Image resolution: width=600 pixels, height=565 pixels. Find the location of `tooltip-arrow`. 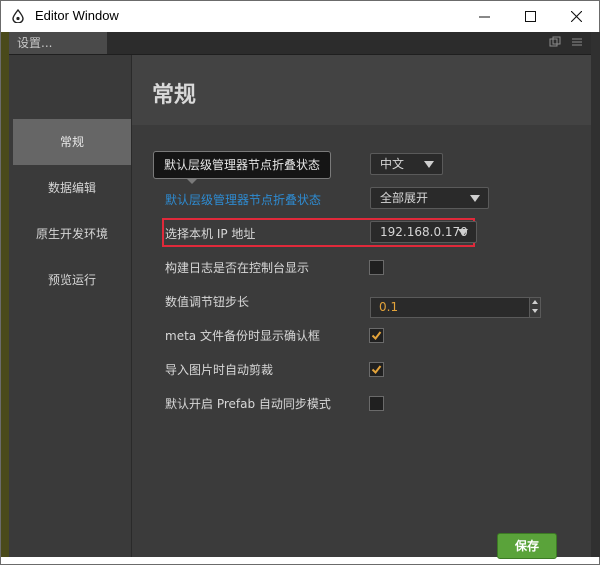

tooltip-arrow is located at coordinates (192, 181).